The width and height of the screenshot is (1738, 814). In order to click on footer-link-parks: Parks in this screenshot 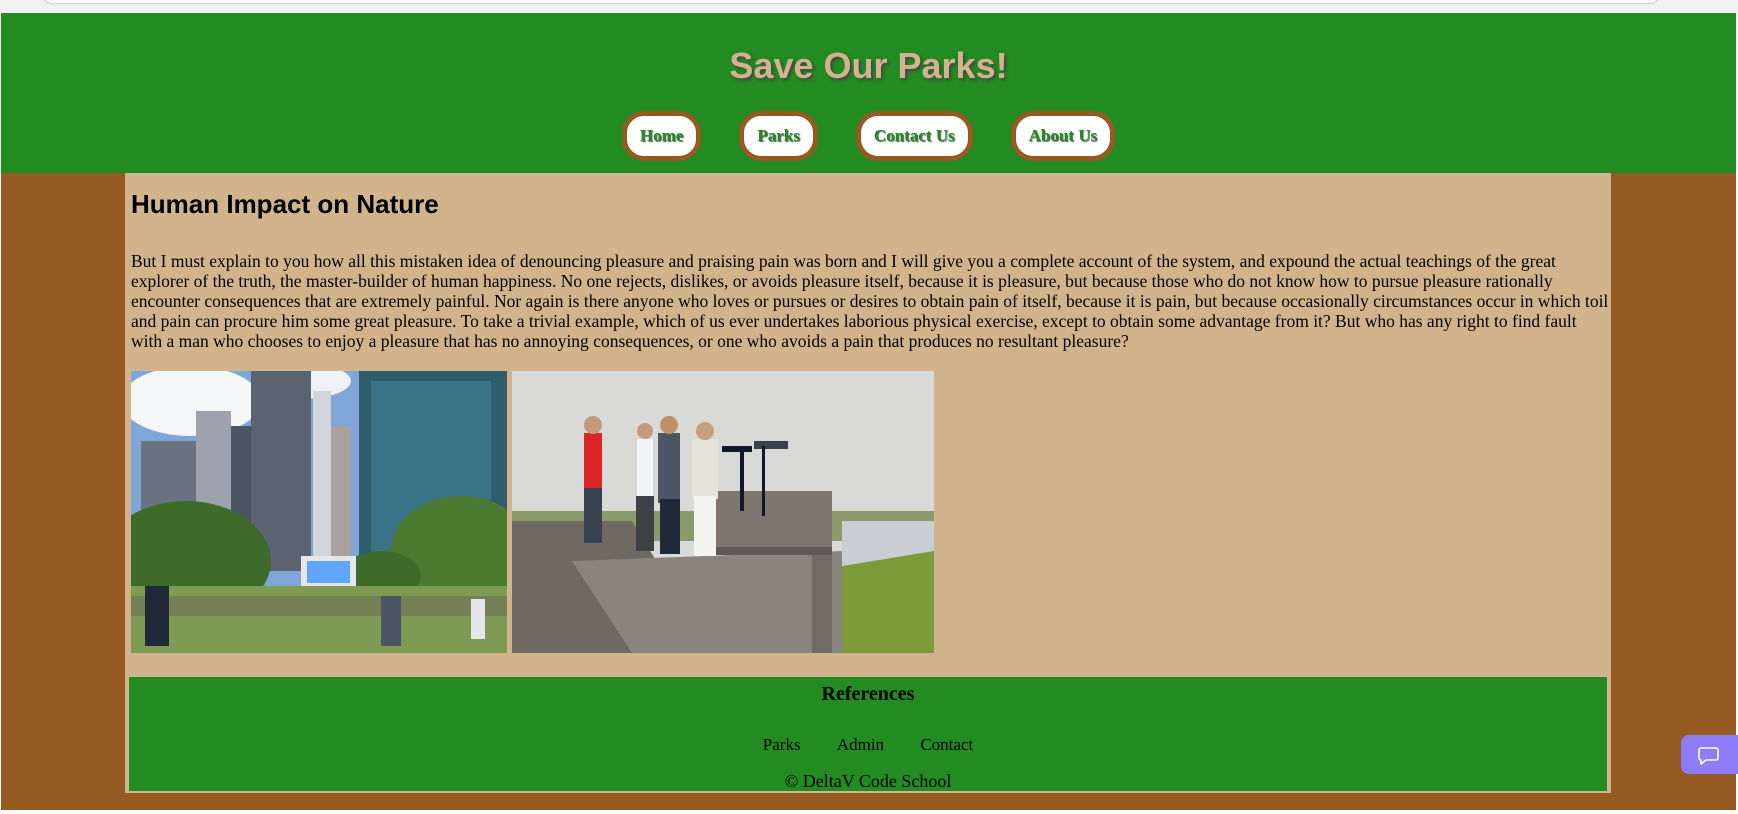, I will do `click(782, 745)`.